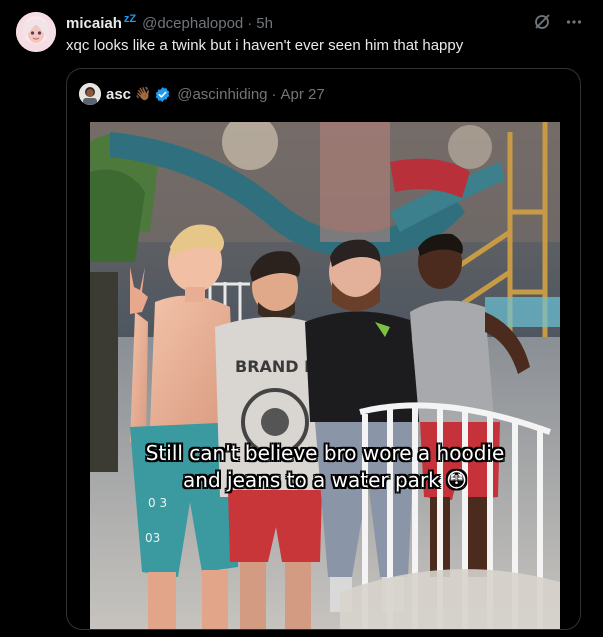 This screenshot has width=603, height=637. What do you see at coordinates (94, 23) in the screenshot?
I see `author-display-name: micaiah` at bounding box center [94, 23].